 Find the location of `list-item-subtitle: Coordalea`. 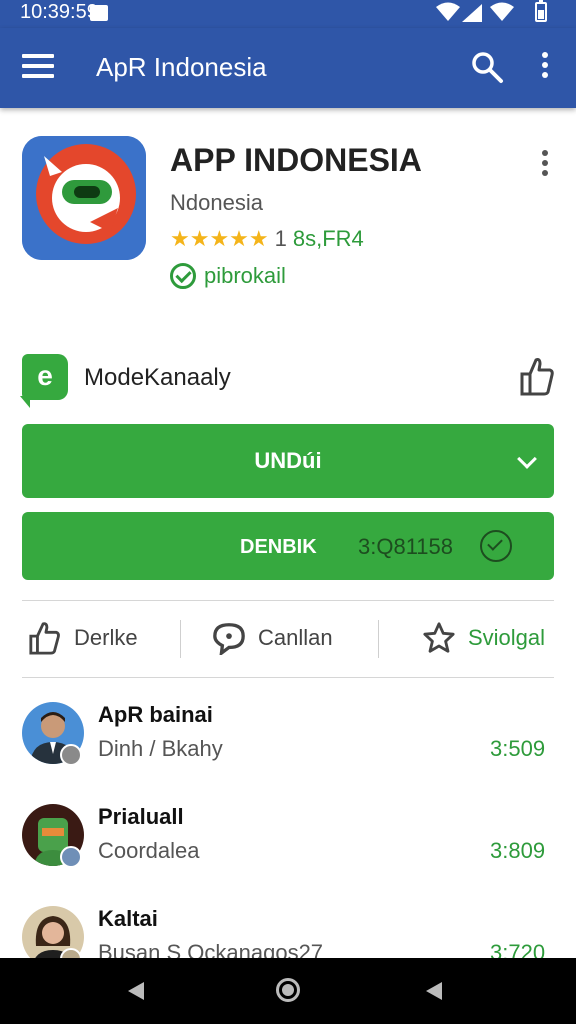

list-item-subtitle: Coordalea is located at coordinates (149, 850).